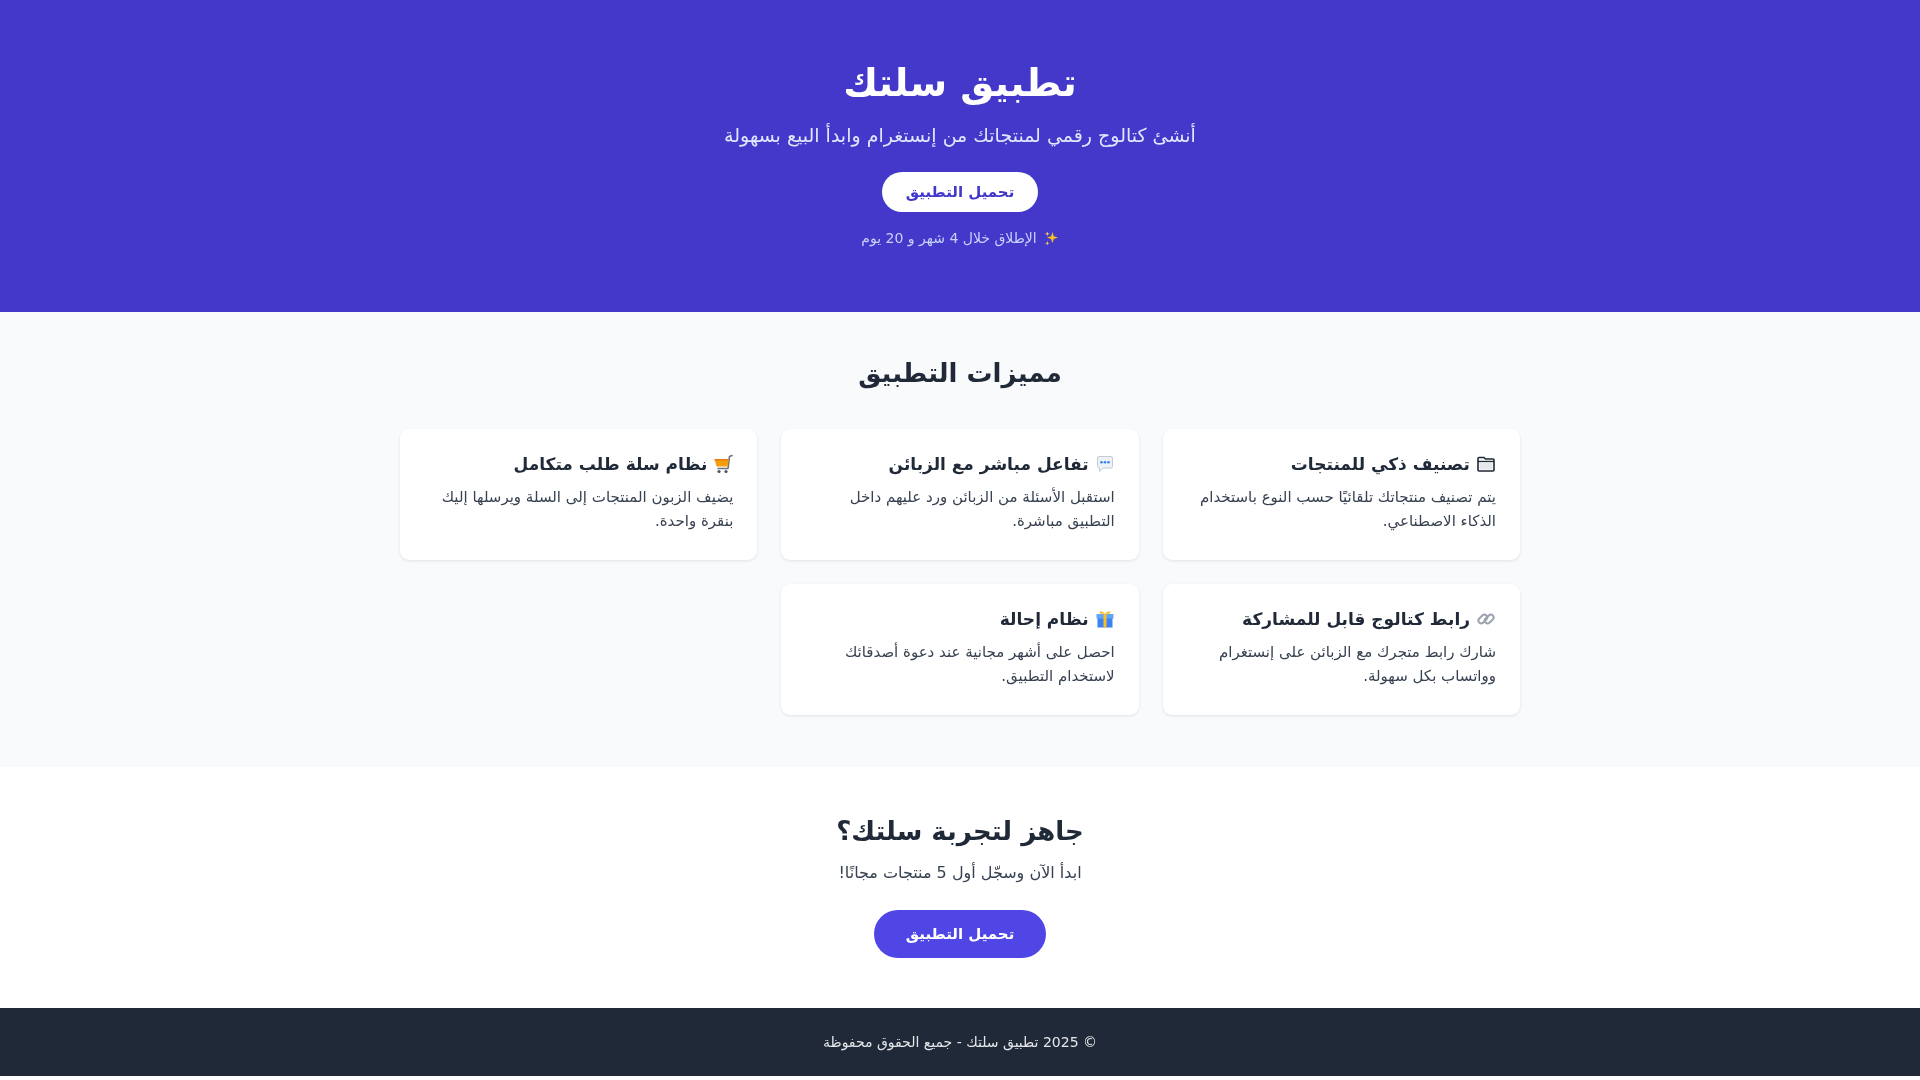 Image resolution: width=1920 pixels, height=1080 pixels. I want to click on section-heading: مميزات التطبيق, so click(960, 374).